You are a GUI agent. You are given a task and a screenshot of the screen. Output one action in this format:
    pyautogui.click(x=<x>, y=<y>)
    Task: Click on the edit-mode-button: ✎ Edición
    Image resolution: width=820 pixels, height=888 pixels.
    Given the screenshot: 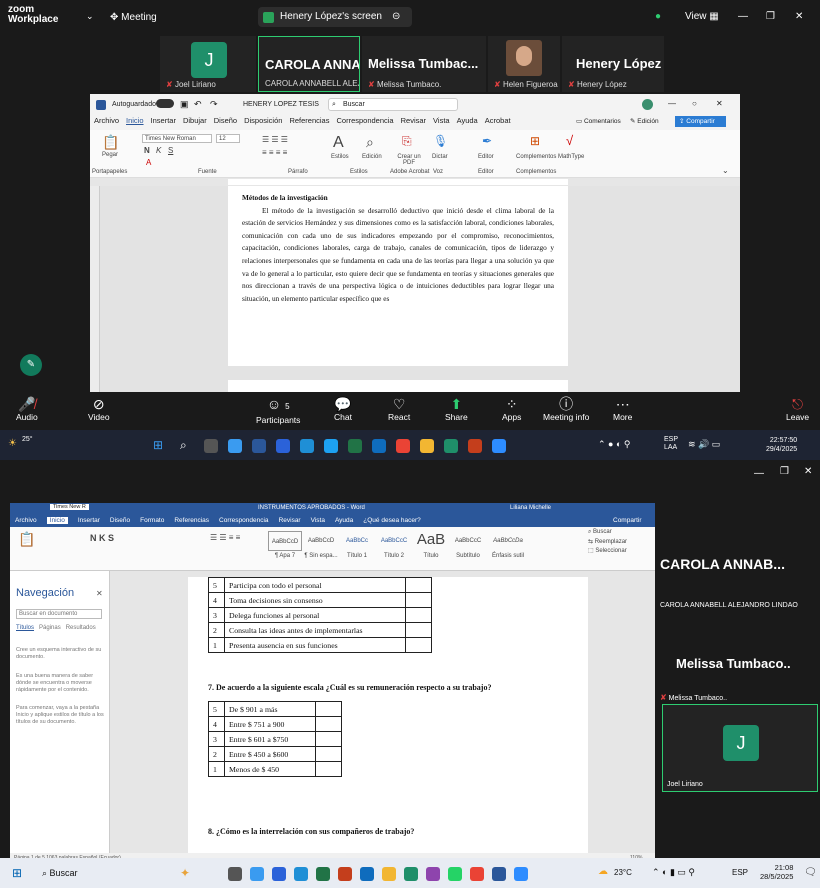 What is the action you would take?
    pyautogui.click(x=648, y=121)
    